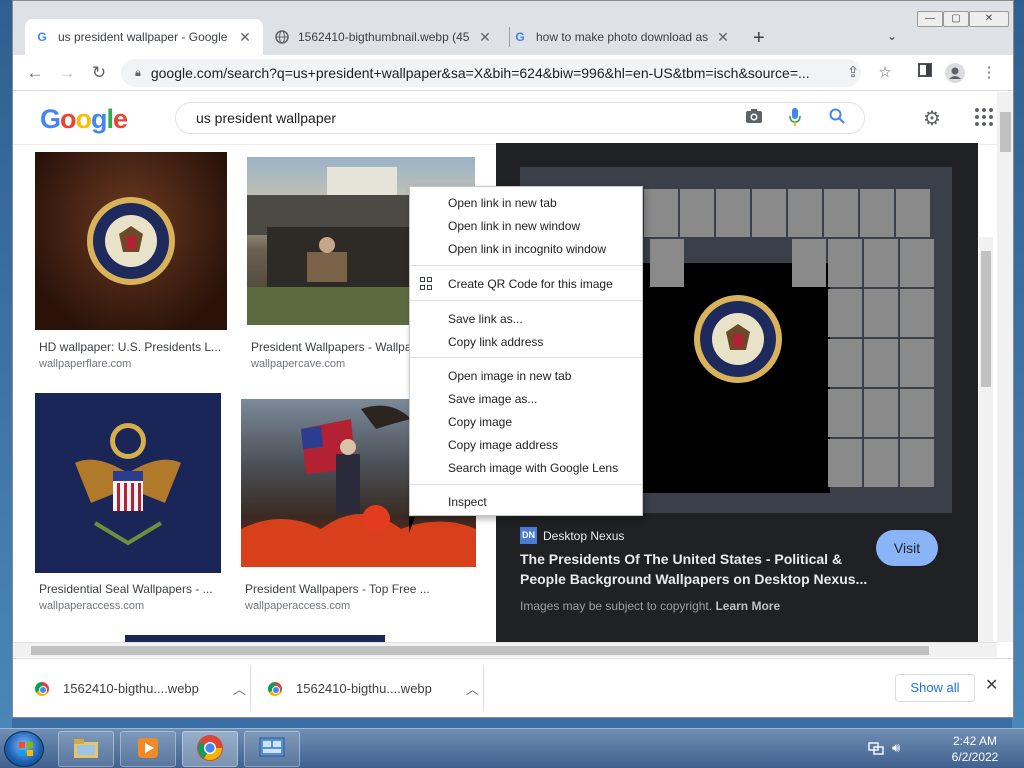 Image resolution: width=1024 pixels, height=768 pixels. I want to click on reload-icon: ↻, so click(99, 73).